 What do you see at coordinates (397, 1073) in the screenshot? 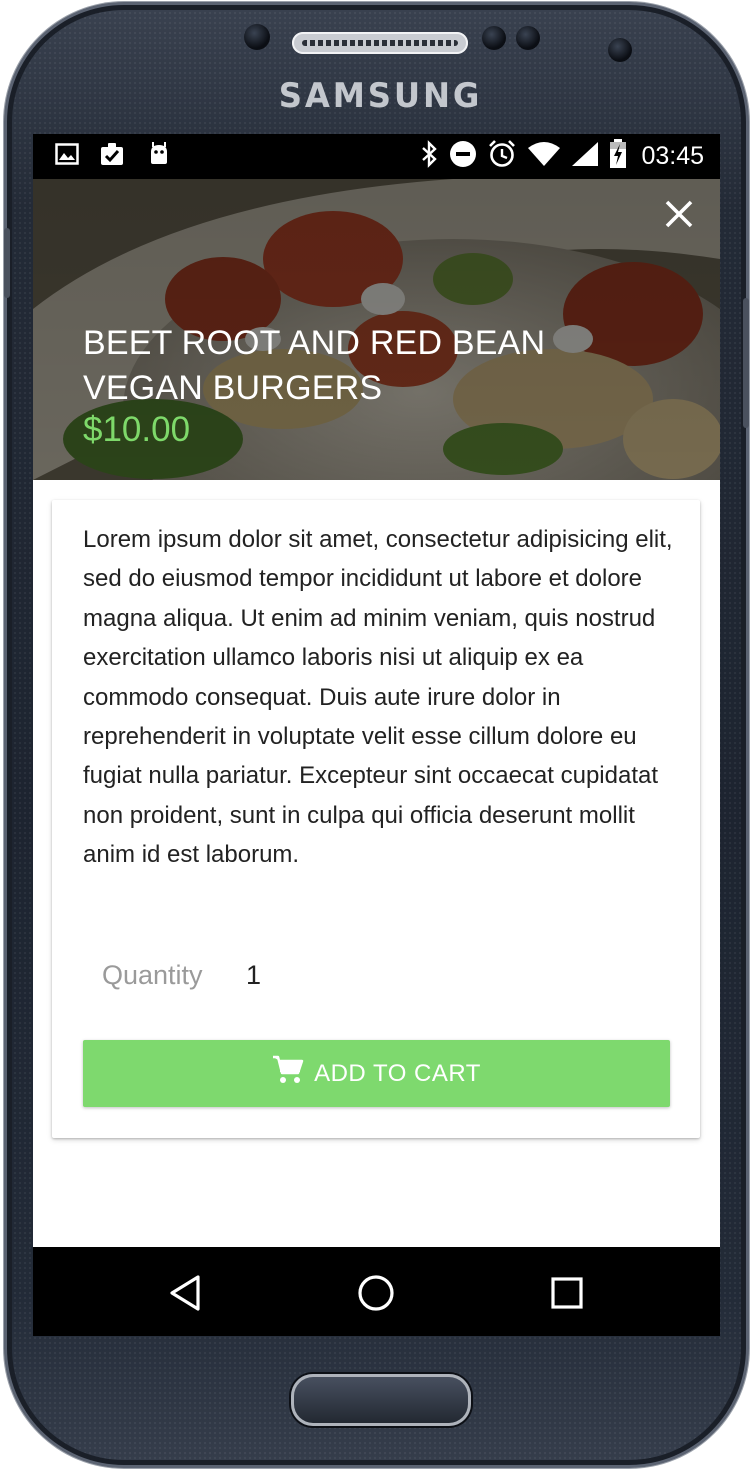
I see `add-to-cart-label: ADD TO CART` at bounding box center [397, 1073].